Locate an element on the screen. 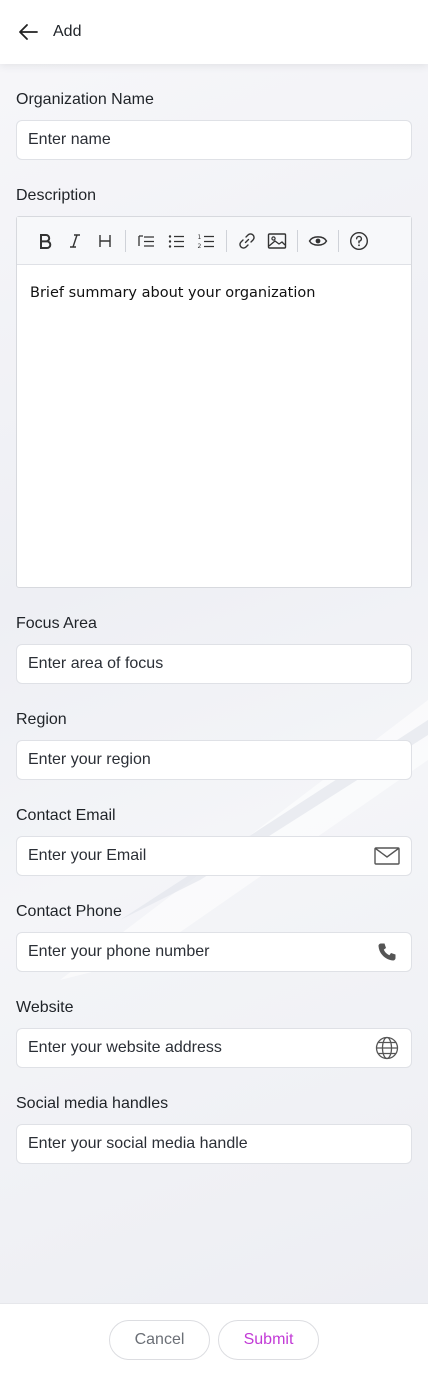  help-icon is located at coordinates (359, 240).